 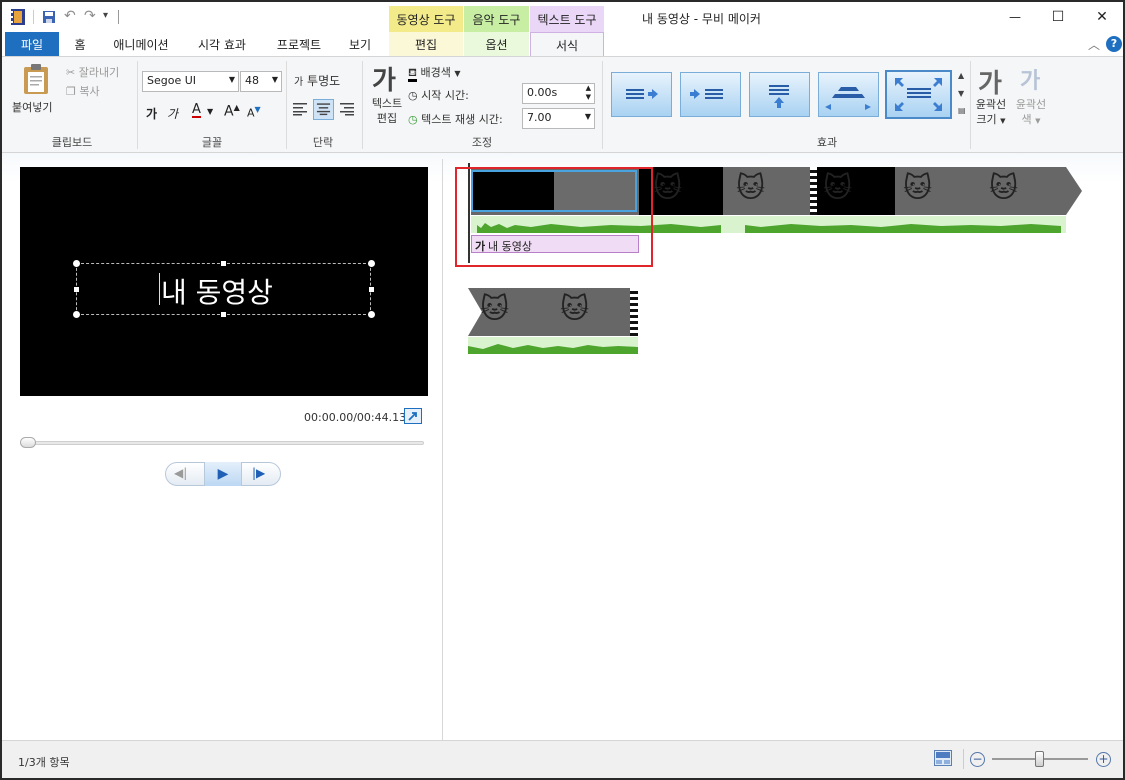 I want to click on status-divider, so click(x=963, y=759).